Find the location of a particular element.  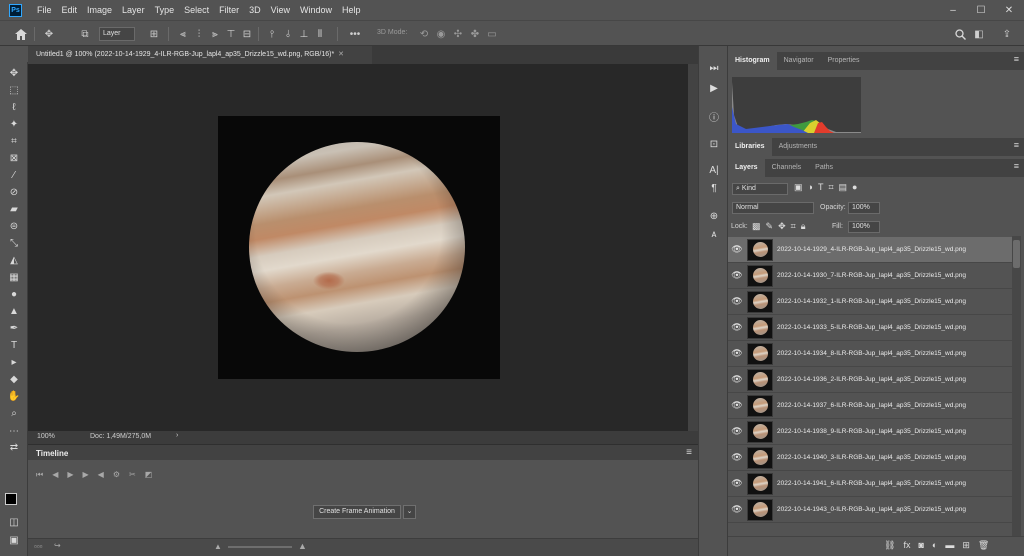

zoom-out-mountain-icon: ▲ is located at coordinates (218, 546).